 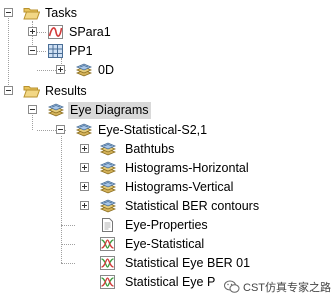 What do you see at coordinates (90, 31) in the screenshot?
I see `tree-label: SPara1` at bounding box center [90, 31].